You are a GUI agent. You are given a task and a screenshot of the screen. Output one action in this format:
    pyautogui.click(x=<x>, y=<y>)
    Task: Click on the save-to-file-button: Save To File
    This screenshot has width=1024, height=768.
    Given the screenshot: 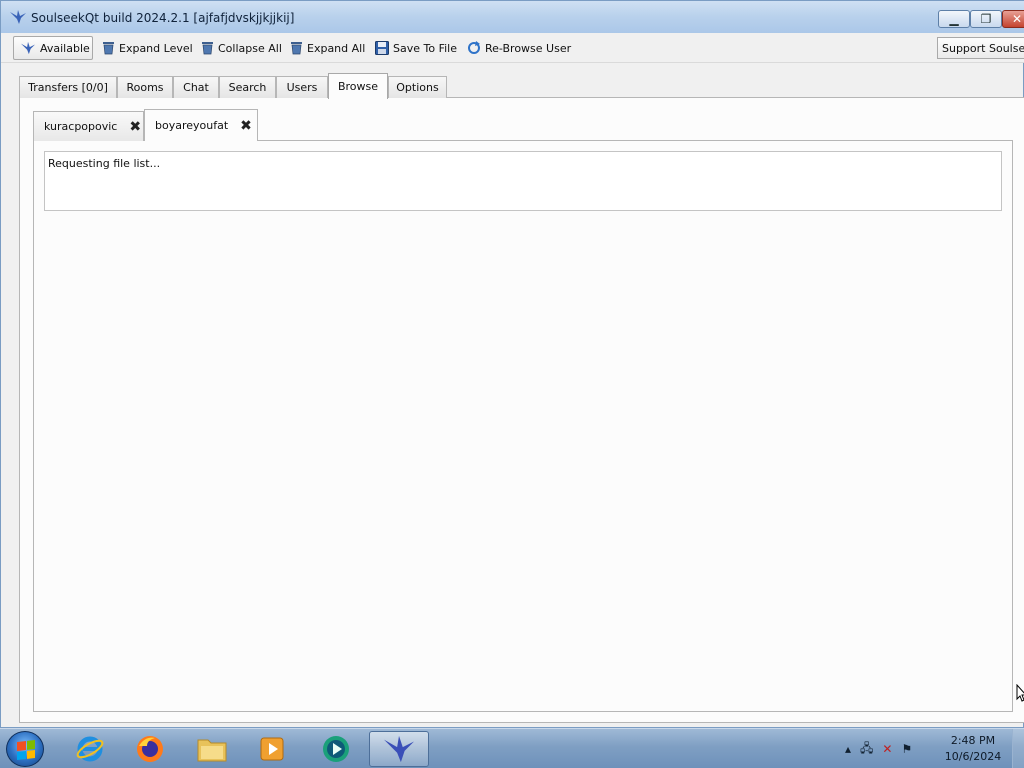 What is the action you would take?
    pyautogui.click(x=416, y=48)
    